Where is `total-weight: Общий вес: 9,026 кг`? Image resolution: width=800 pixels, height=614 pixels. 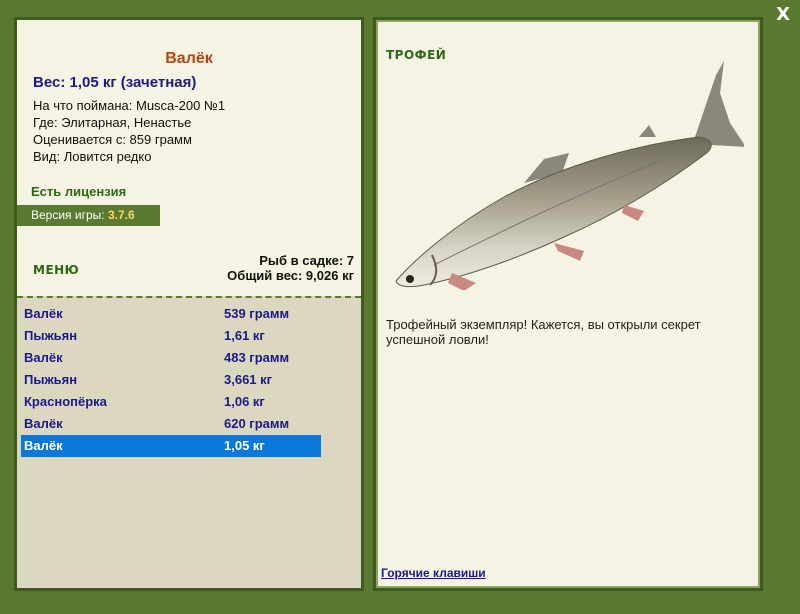
total-weight: Общий вес: 9,026 кг is located at coordinates (290, 275).